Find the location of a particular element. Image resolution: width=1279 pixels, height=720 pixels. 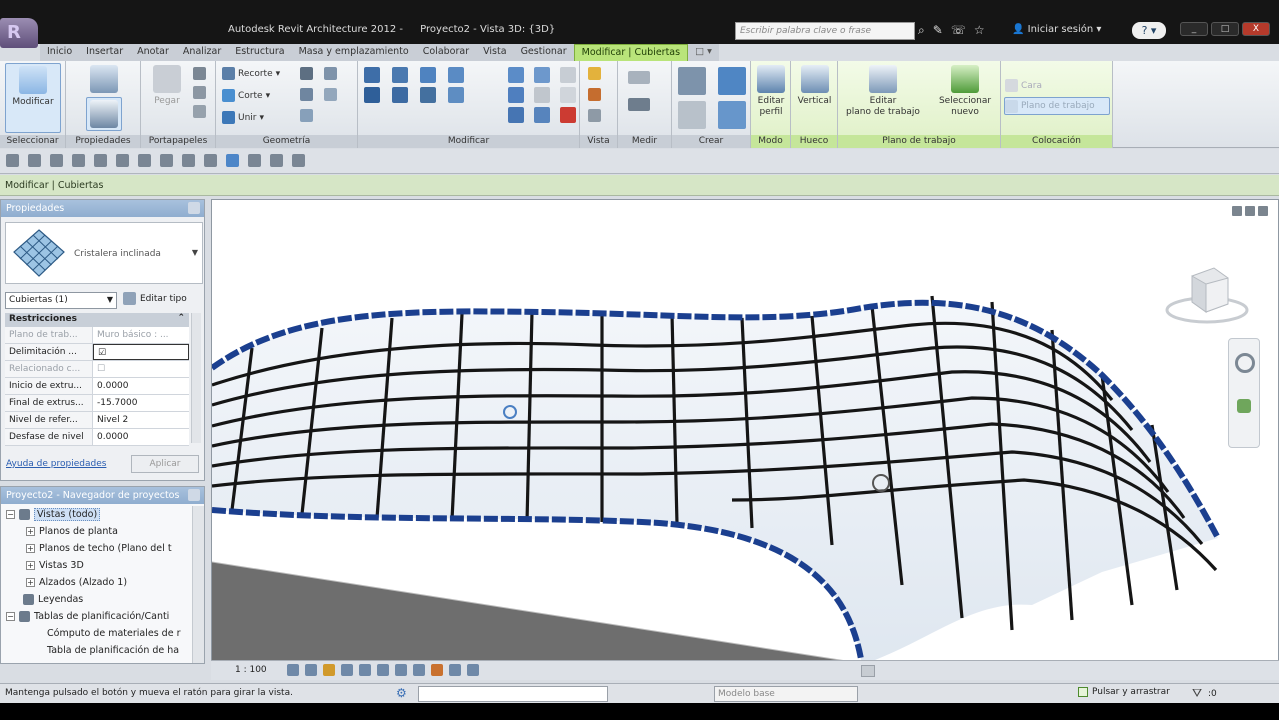

apply-button: Aplicar is located at coordinates (165, 464).